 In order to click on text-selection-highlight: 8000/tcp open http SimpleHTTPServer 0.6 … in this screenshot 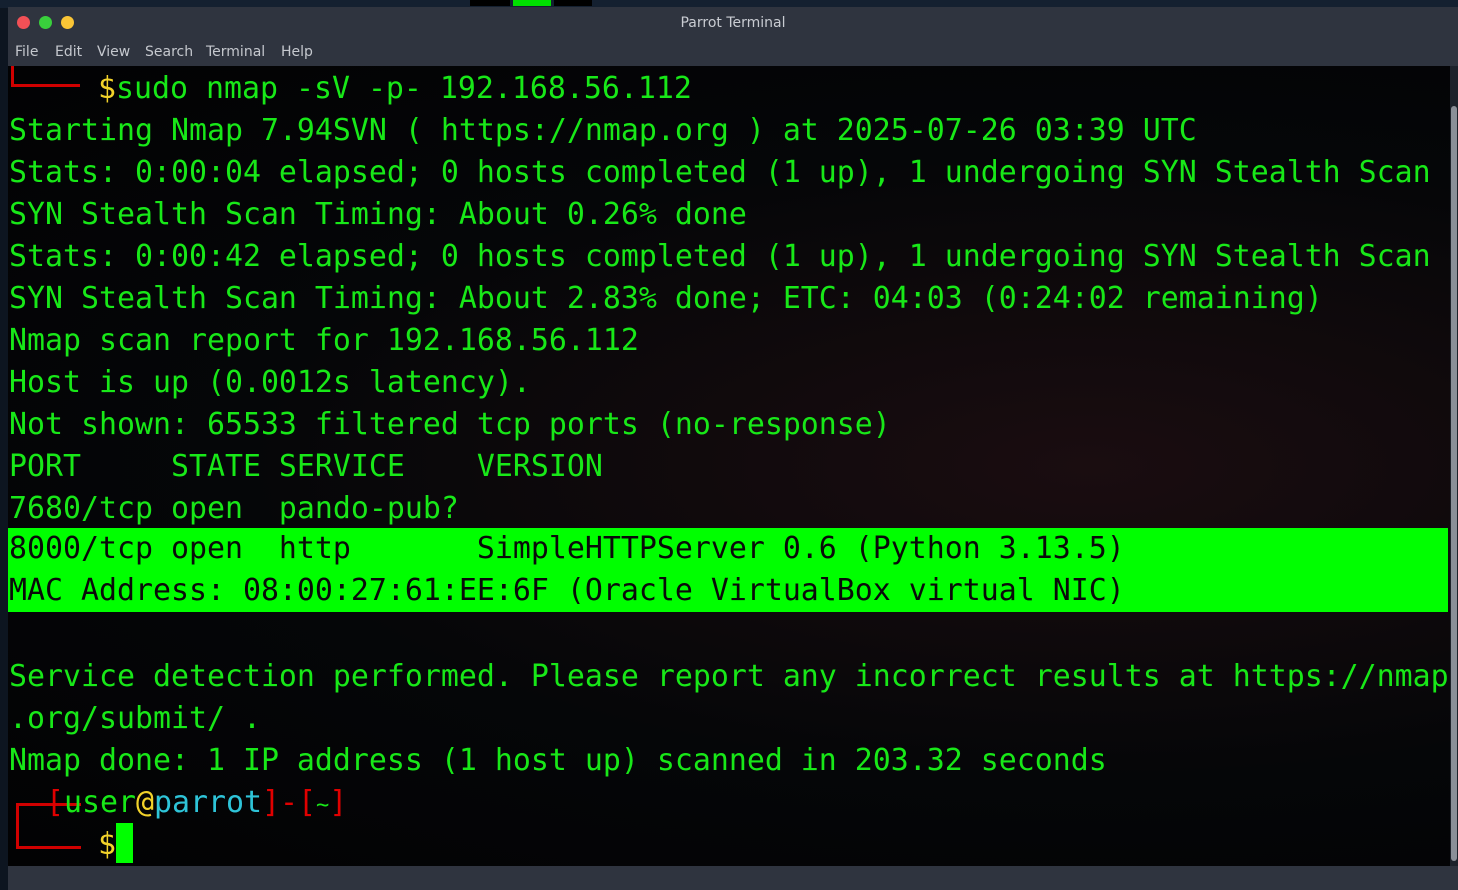, I will do `click(728, 570)`.